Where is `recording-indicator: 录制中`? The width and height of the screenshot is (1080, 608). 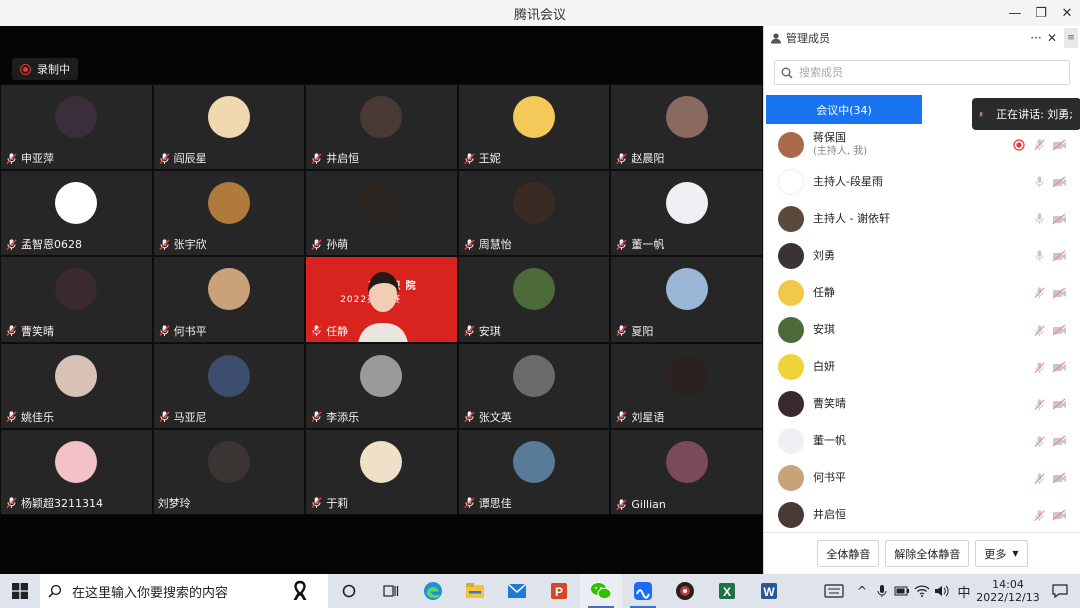
recording-indicator: 录制中 is located at coordinates (45, 69).